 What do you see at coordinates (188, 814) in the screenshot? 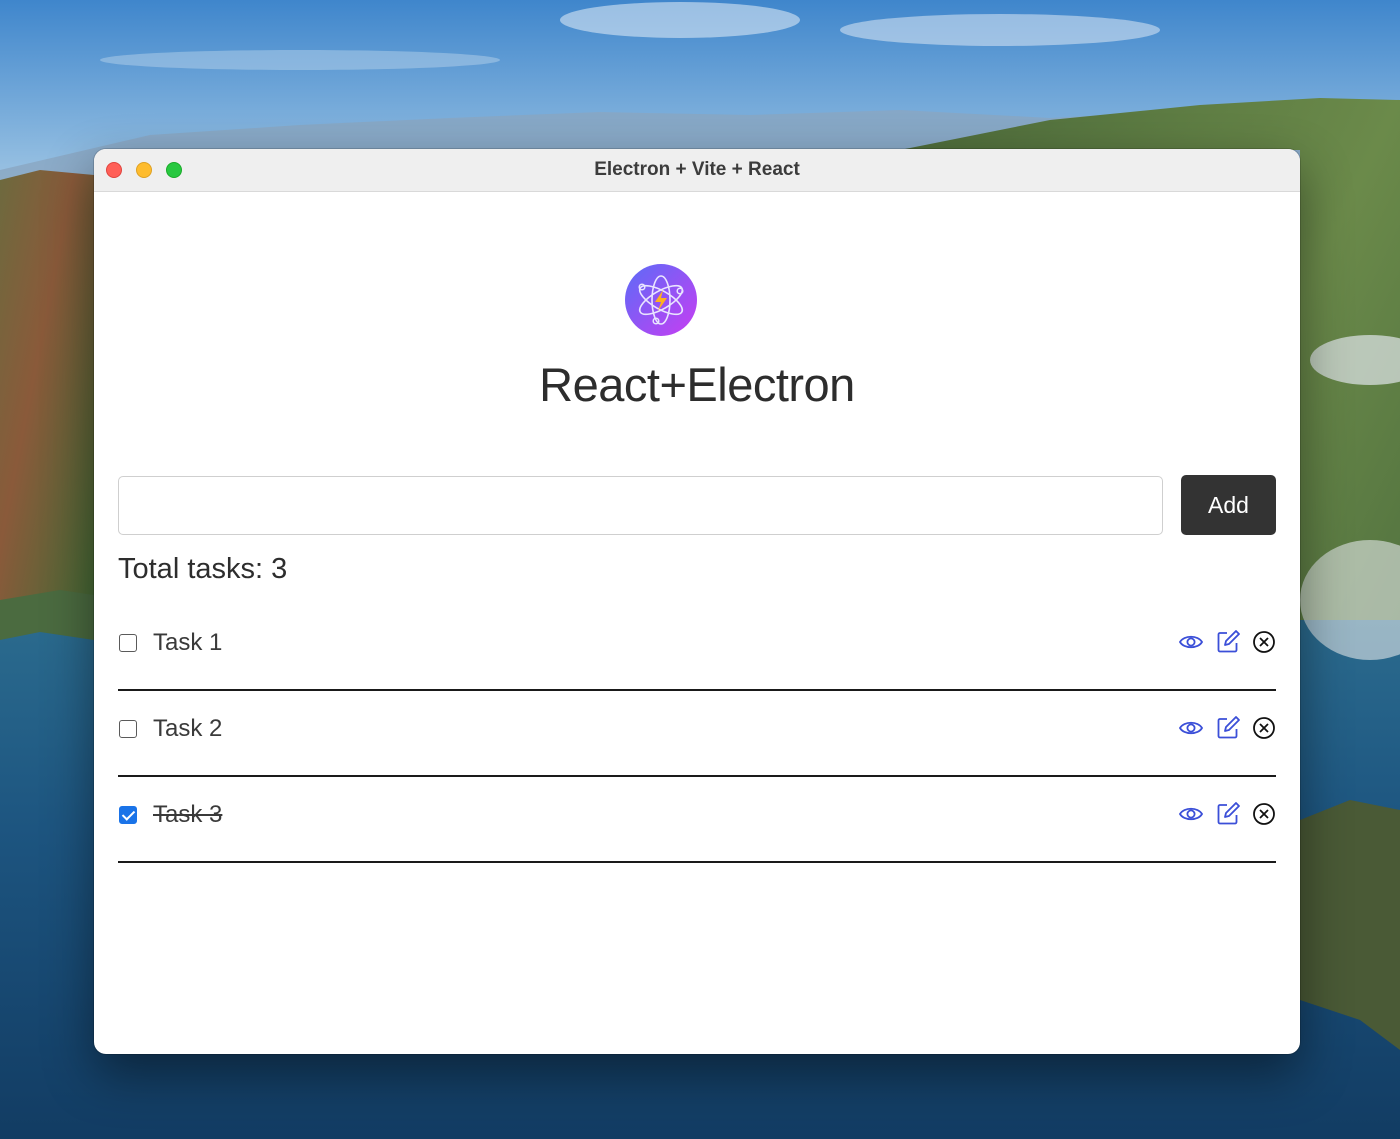
I see `task-label: Task 3` at bounding box center [188, 814].